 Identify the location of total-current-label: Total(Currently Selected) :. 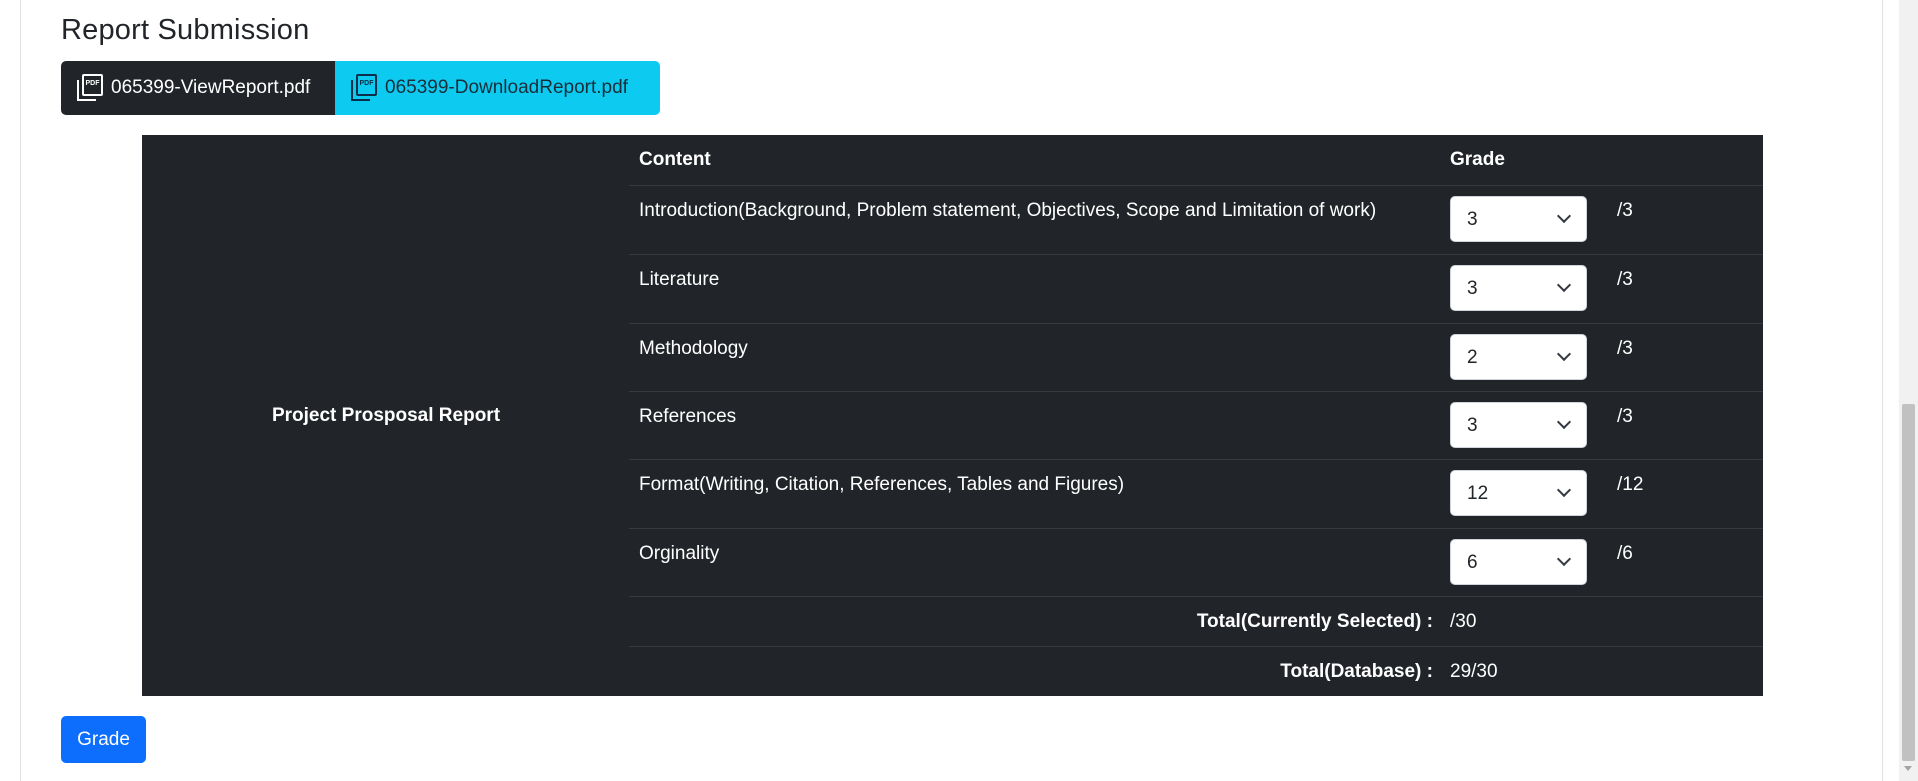
(1314, 621).